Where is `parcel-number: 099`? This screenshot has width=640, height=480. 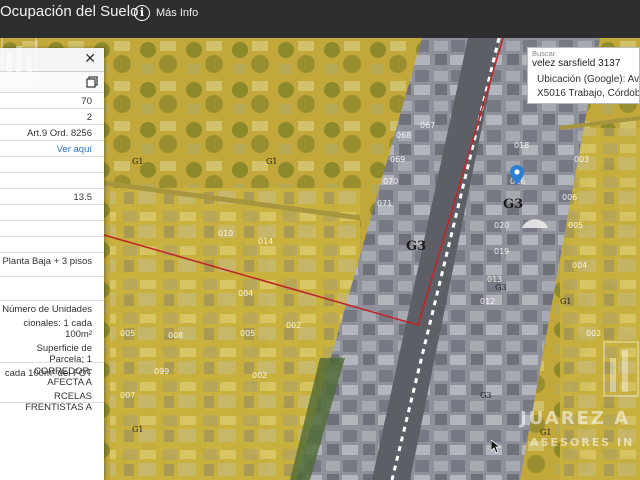
parcel-number: 099 is located at coordinates (161, 371).